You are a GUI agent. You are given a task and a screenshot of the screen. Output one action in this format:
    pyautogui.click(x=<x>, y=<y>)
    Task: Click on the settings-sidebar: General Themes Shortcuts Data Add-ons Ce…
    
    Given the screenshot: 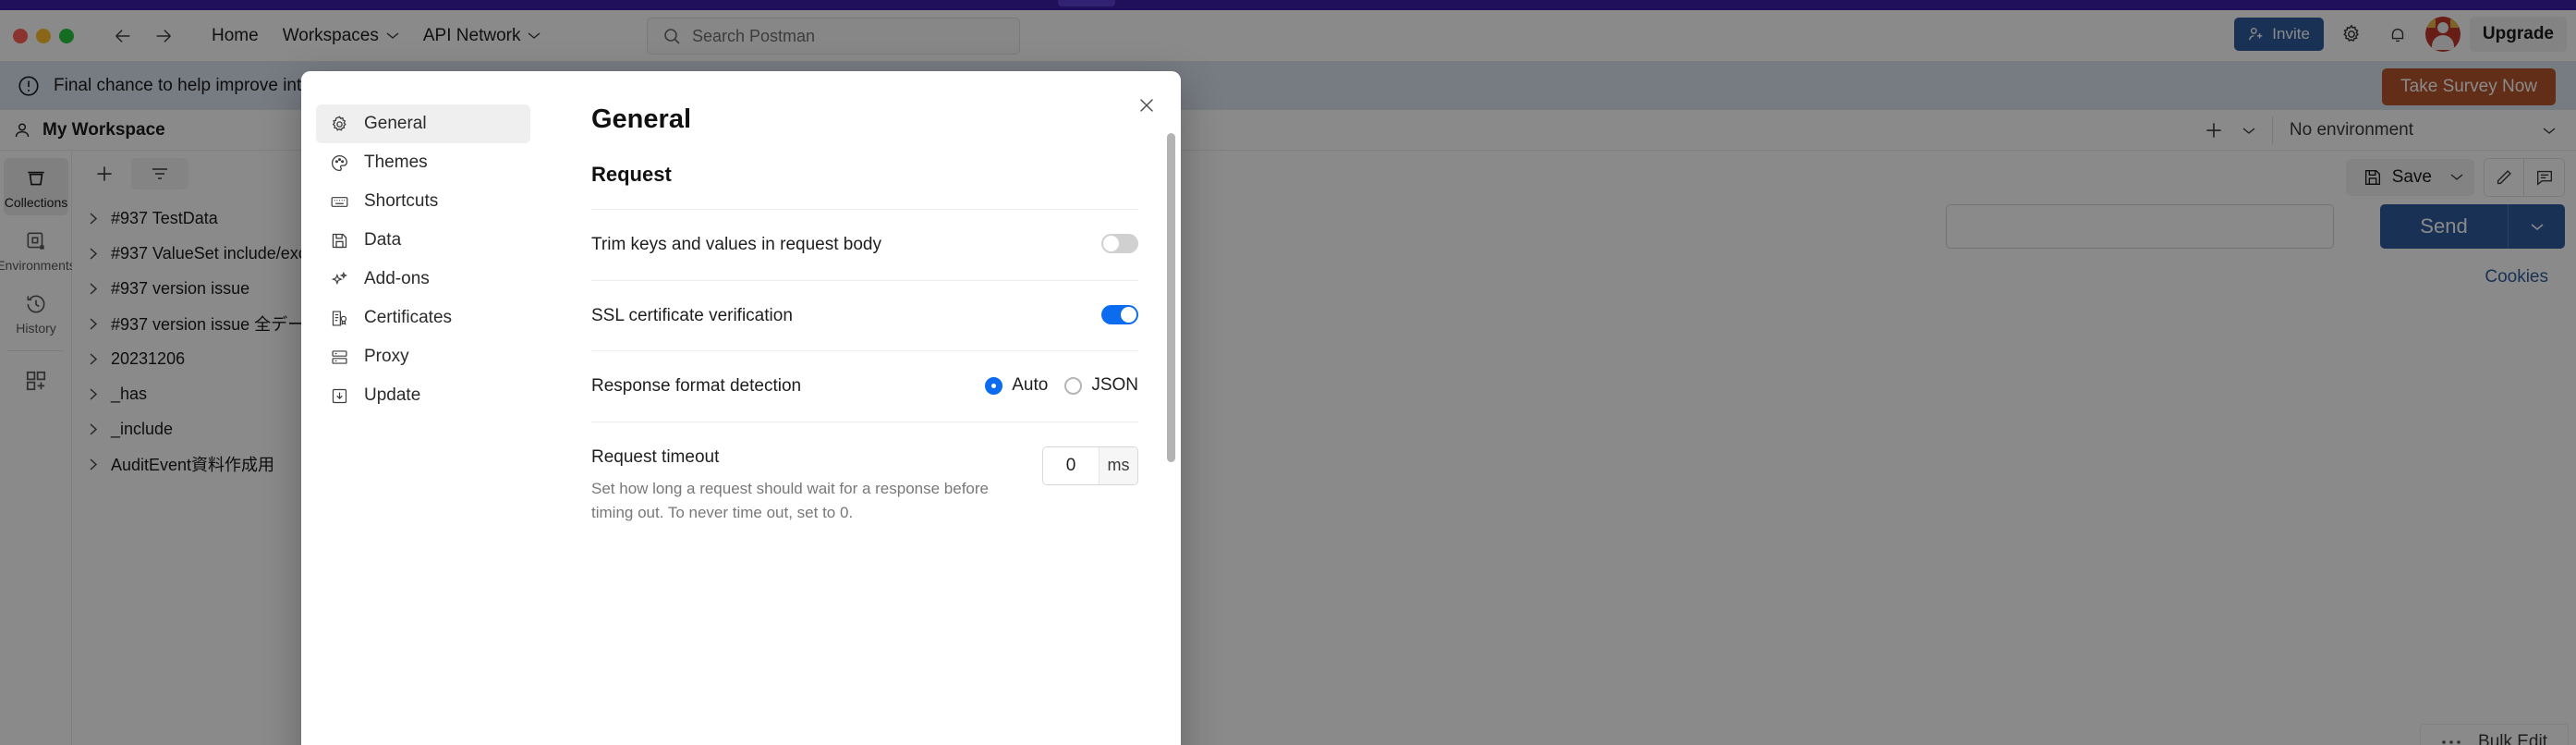 What is the action you would take?
    pyautogui.click(x=421, y=408)
    